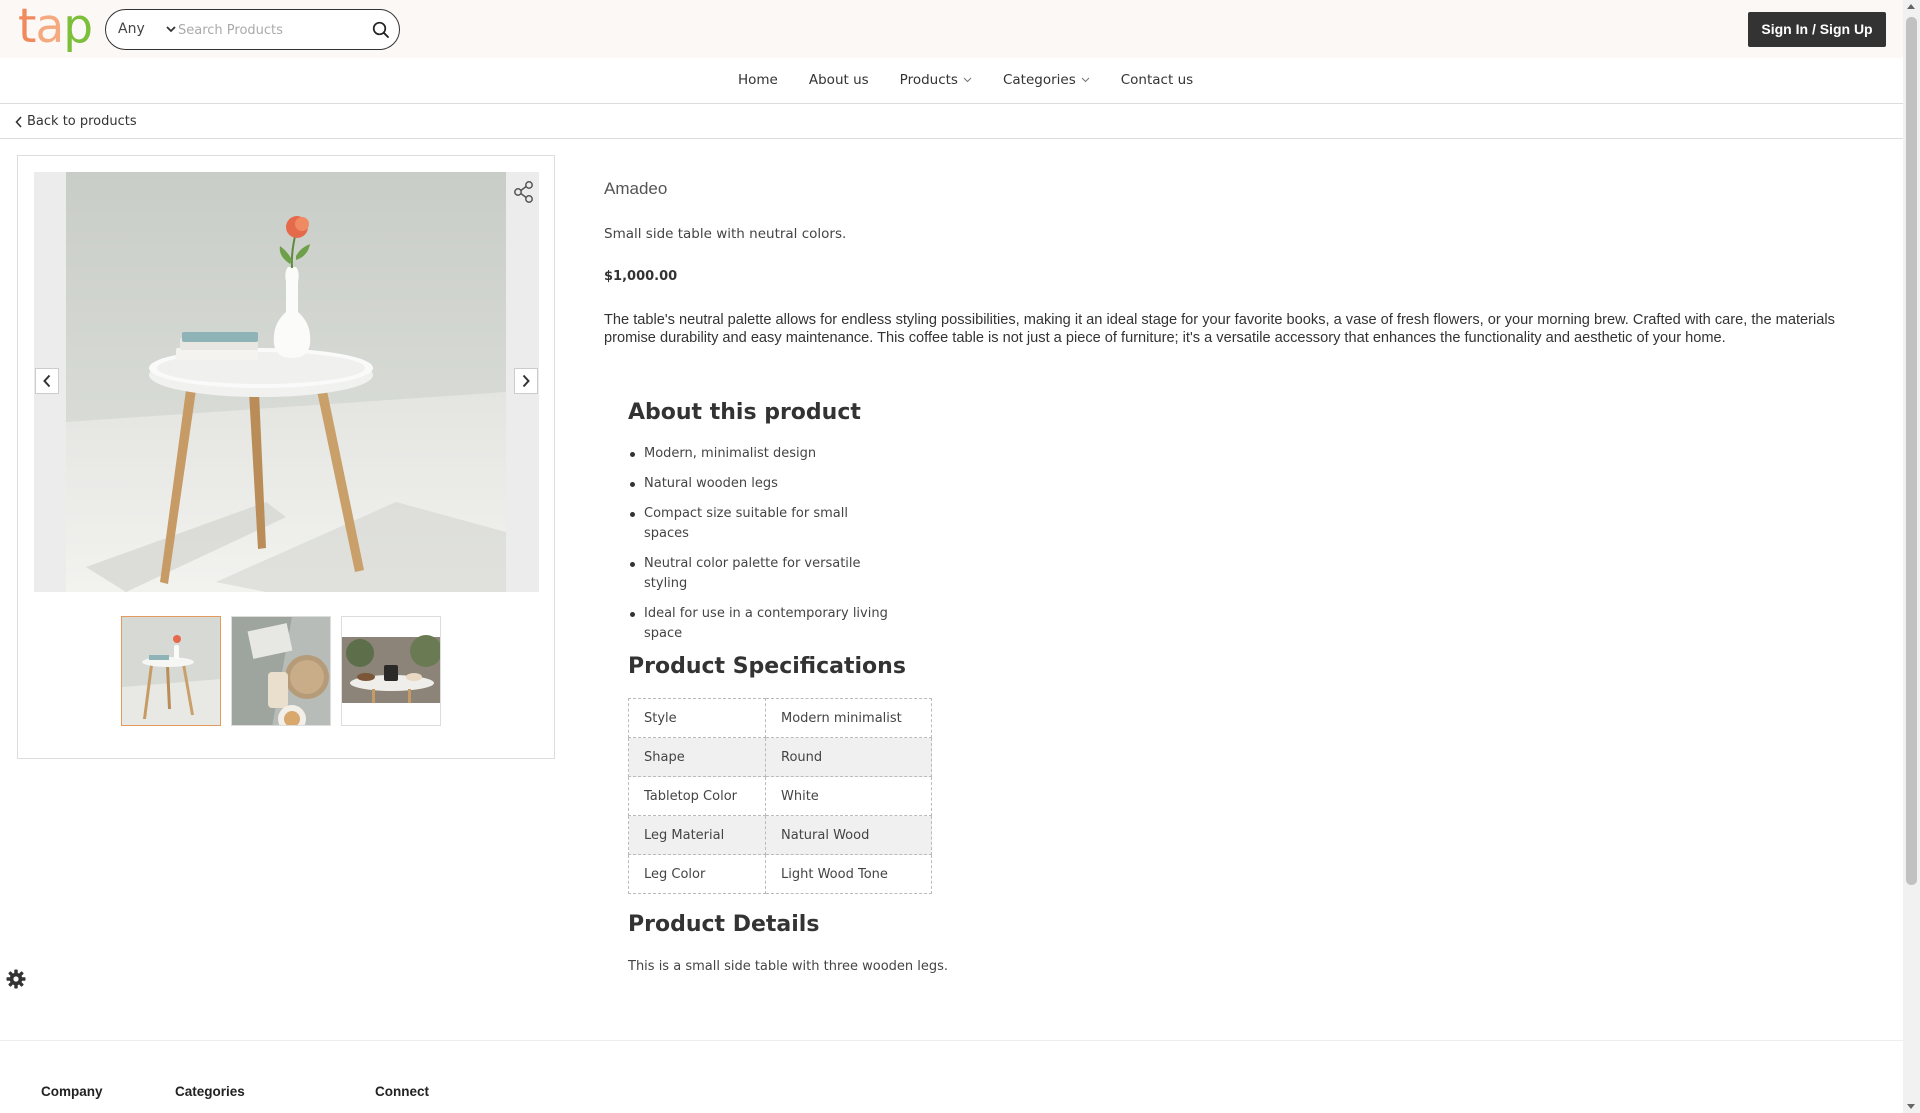 The image size is (1920, 1113). I want to click on thumbnail-strip, so click(286, 671).